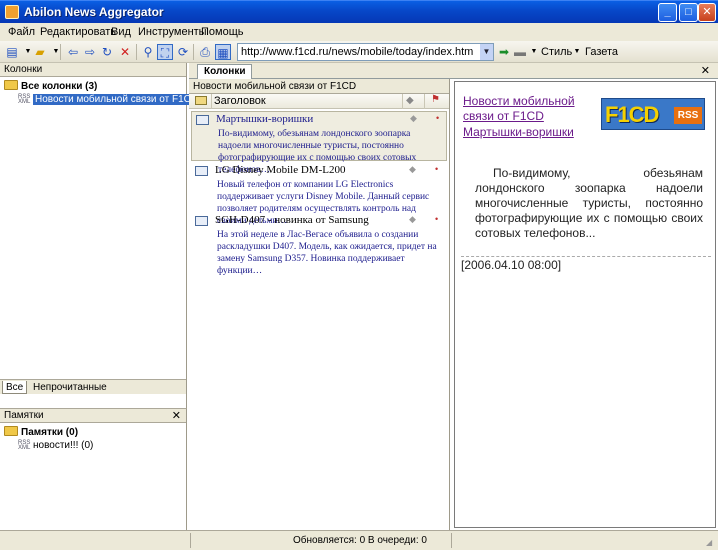 The width and height of the screenshot is (718, 550). I want to click on logo-rss-badge: RSS, so click(688, 115).